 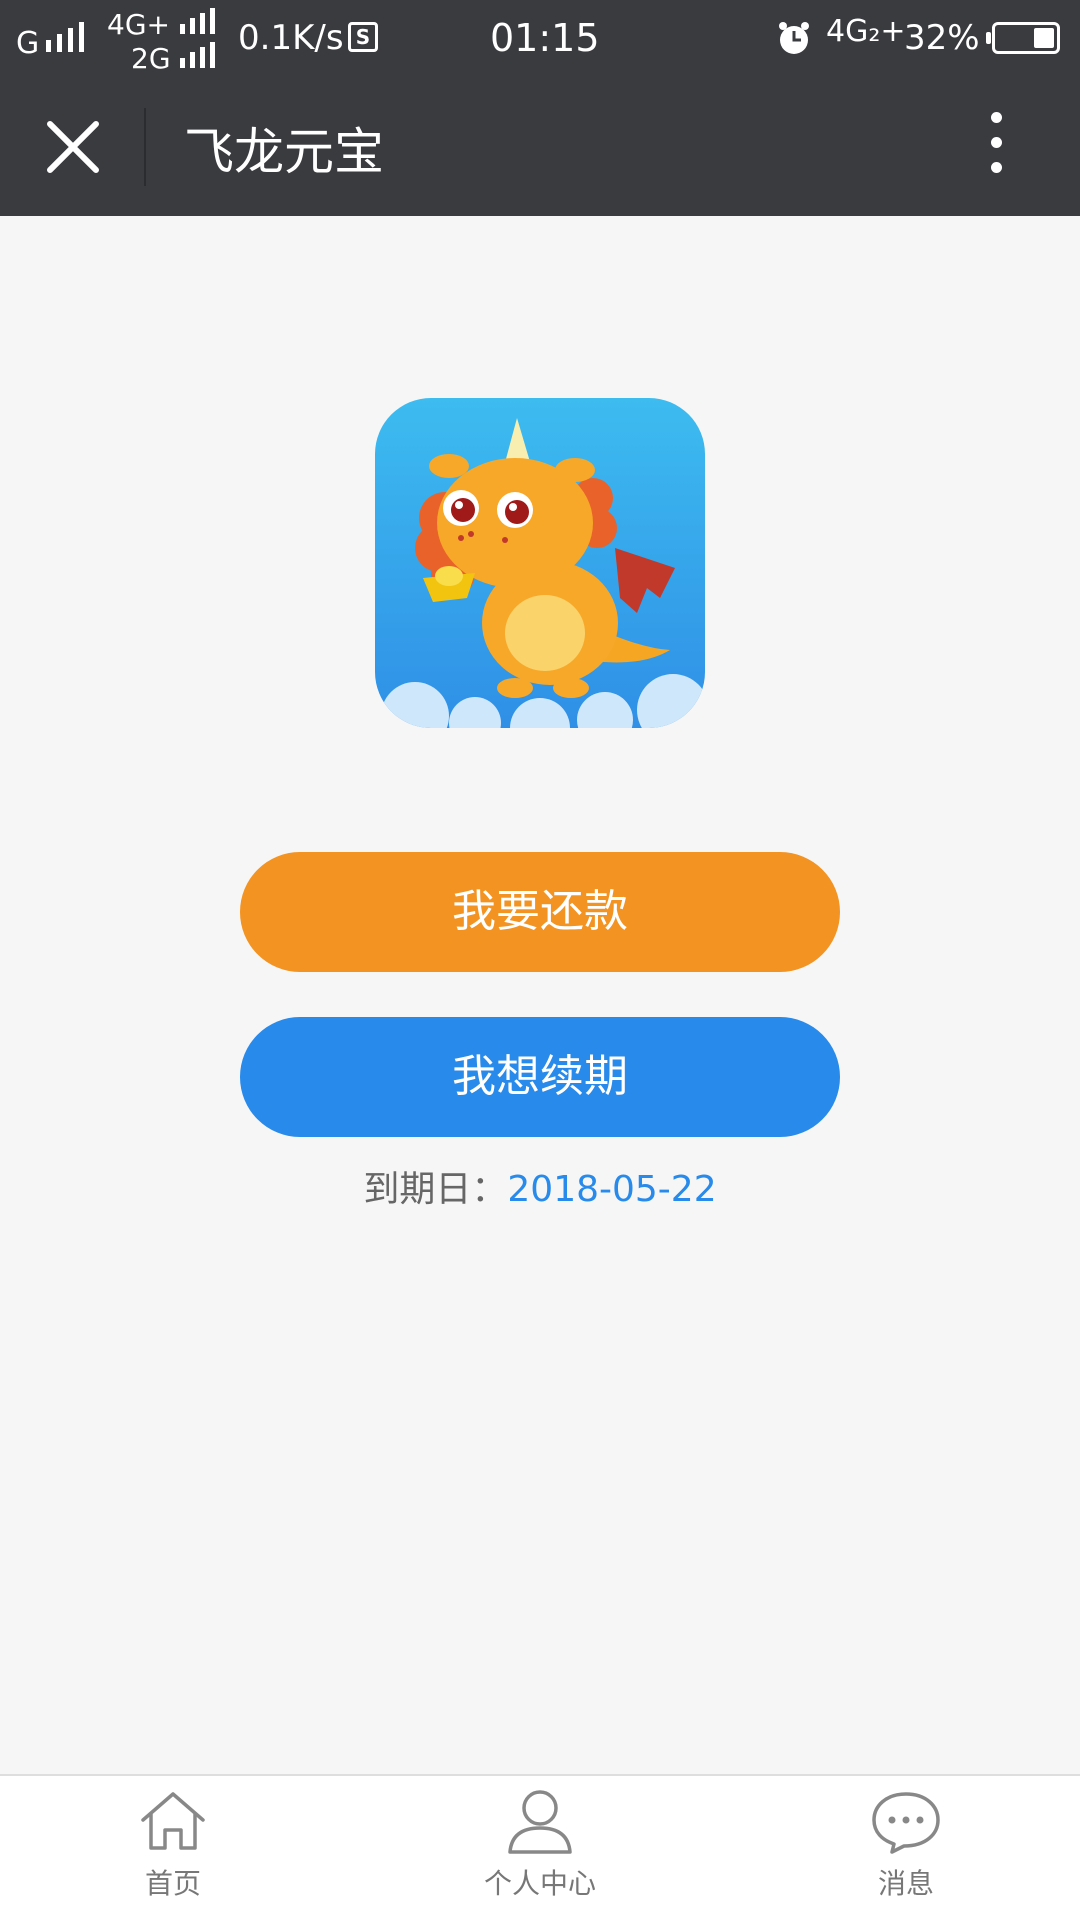 What do you see at coordinates (1044, 38) in the screenshot?
I see `battery-fill` at bounding box center [1044, 38].